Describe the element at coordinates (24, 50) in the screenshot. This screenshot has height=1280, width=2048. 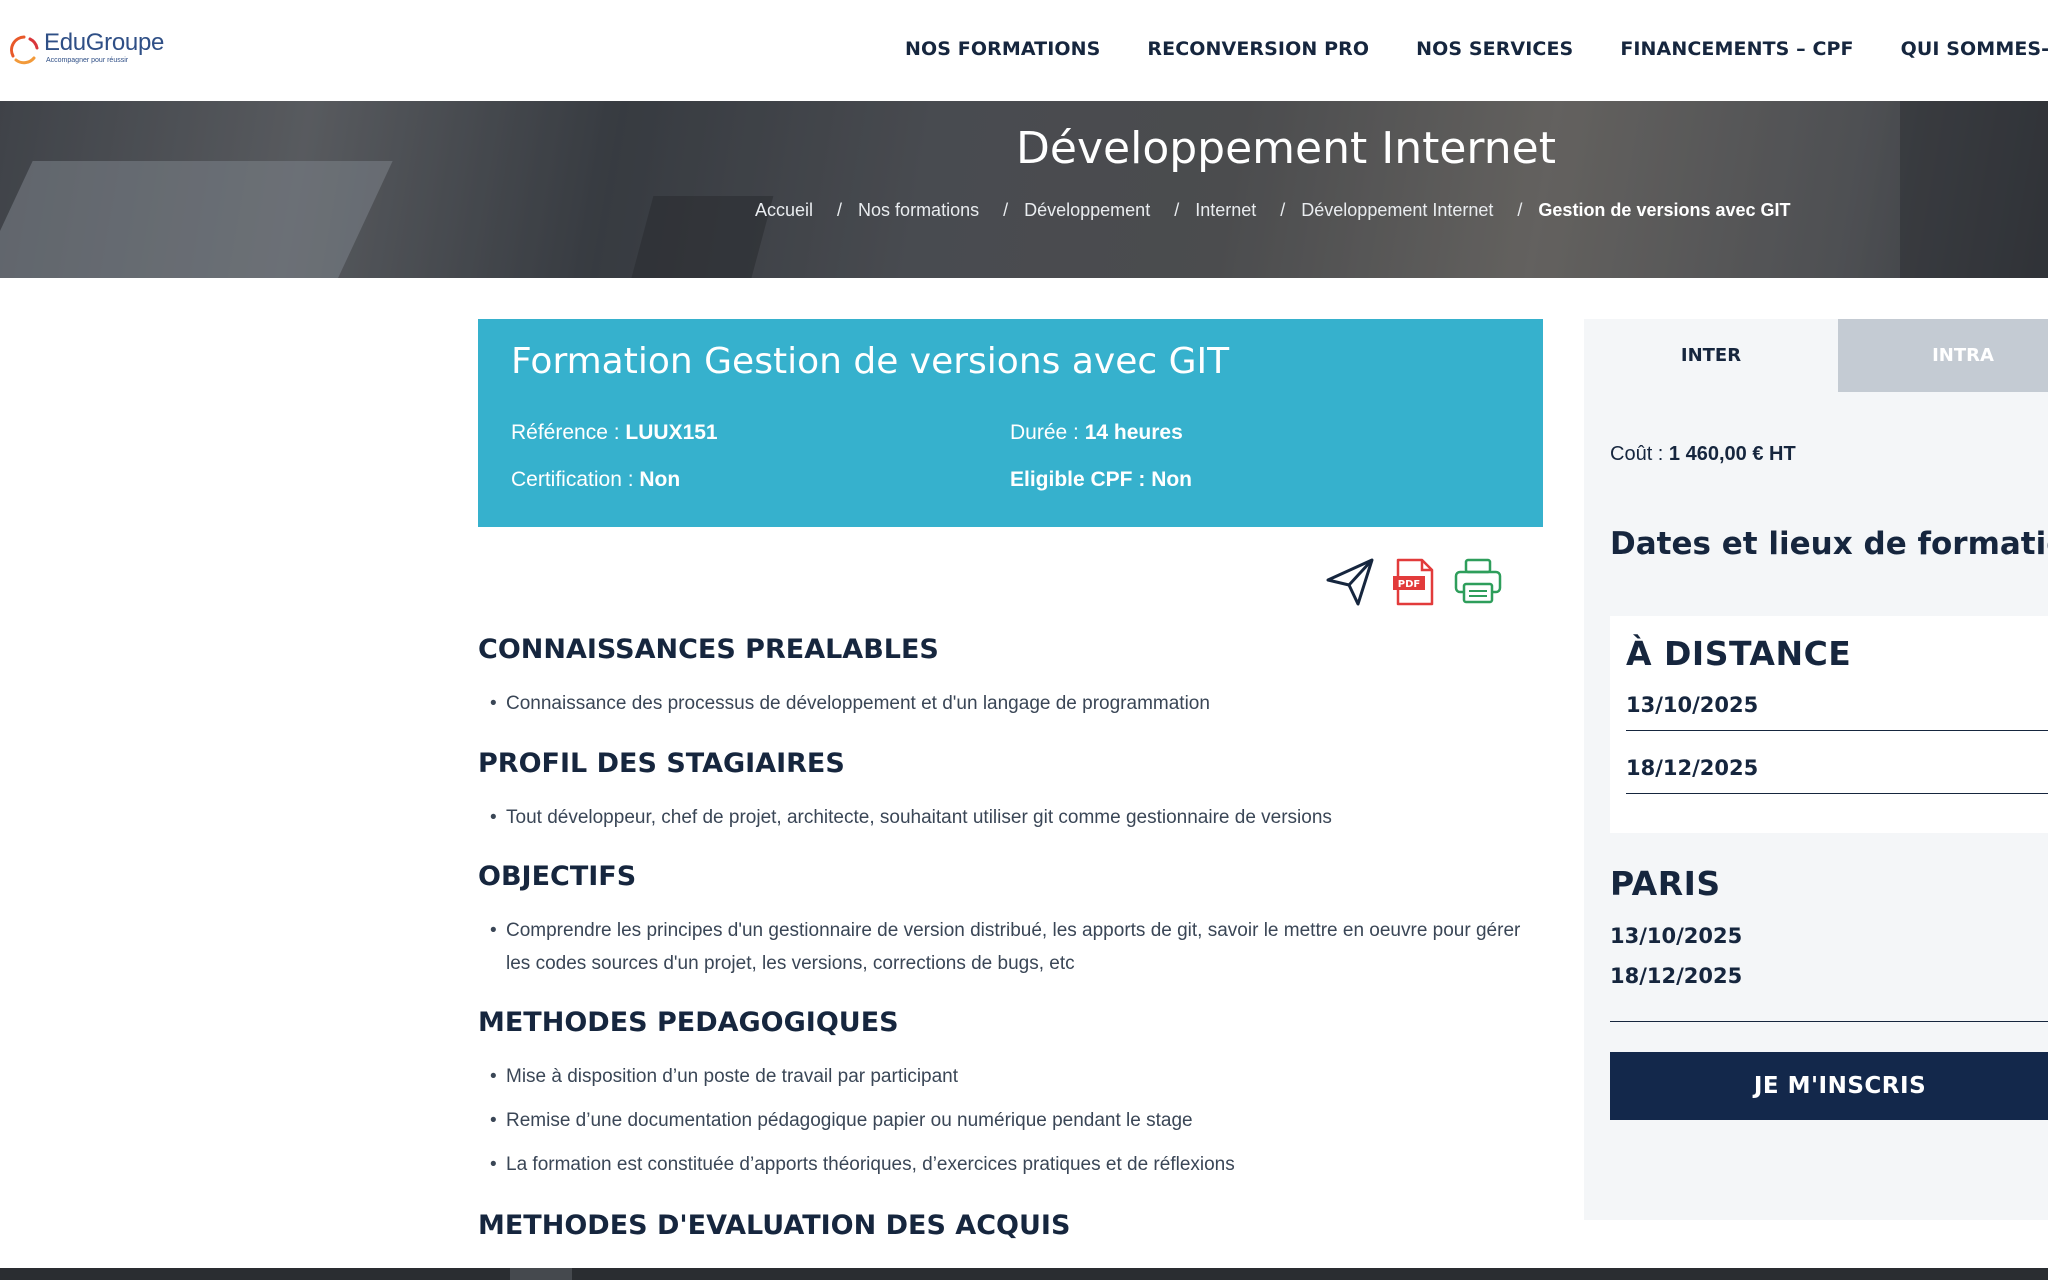
I see `logo-icon` at that location.